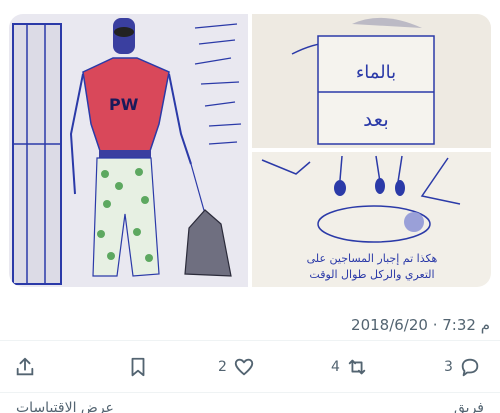 The width and height of the screenshot is (500, 413). Describe the element at coordinates (250, 392) in the screenshot. I see `divider-bottom` at that location.